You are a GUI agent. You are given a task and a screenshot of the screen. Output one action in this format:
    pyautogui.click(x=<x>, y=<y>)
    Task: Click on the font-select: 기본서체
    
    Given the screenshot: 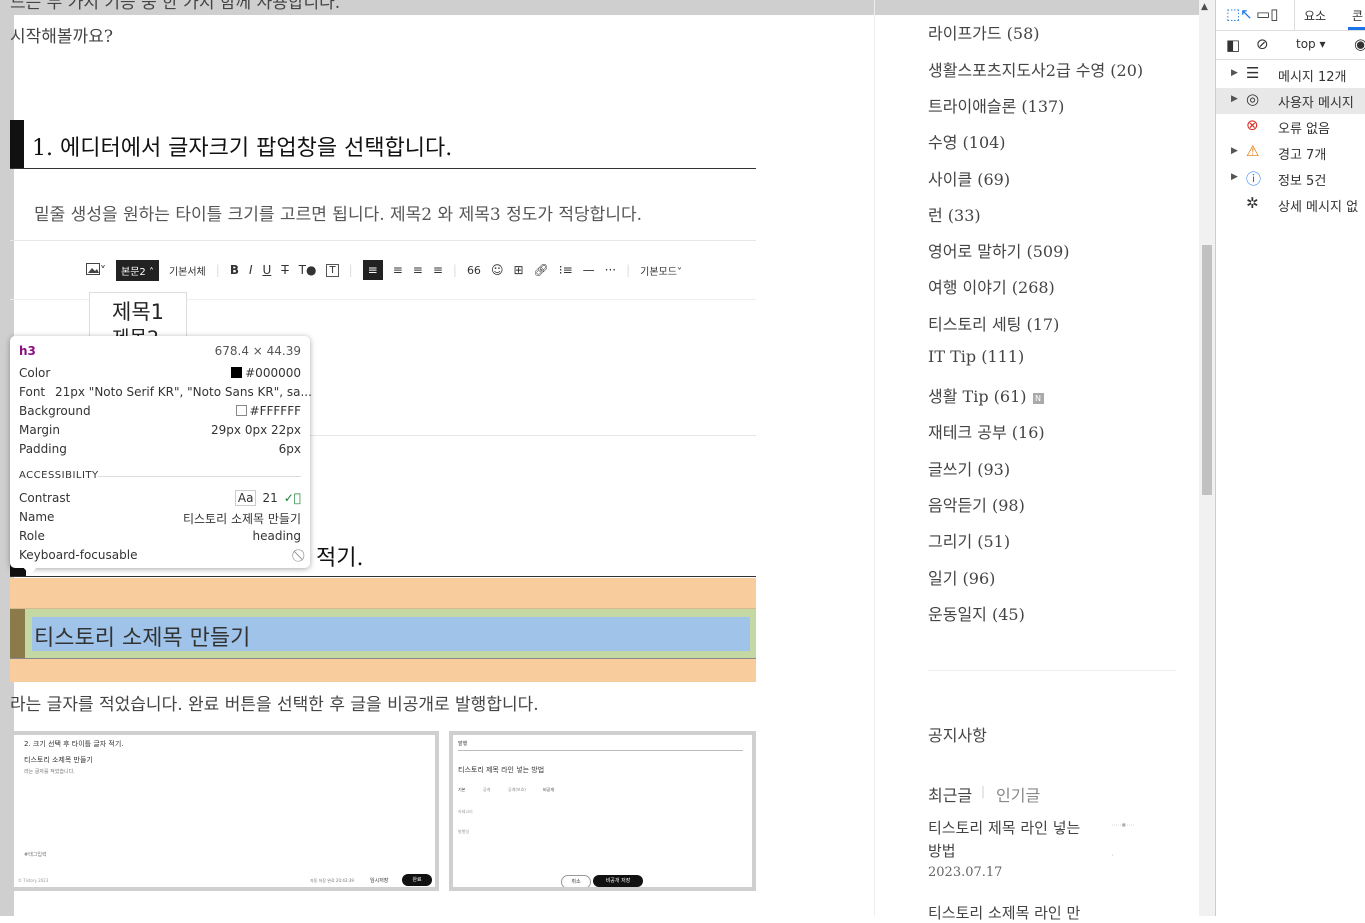 What is the action you would take?
    pyautogui.click(x=187, y=270)
    